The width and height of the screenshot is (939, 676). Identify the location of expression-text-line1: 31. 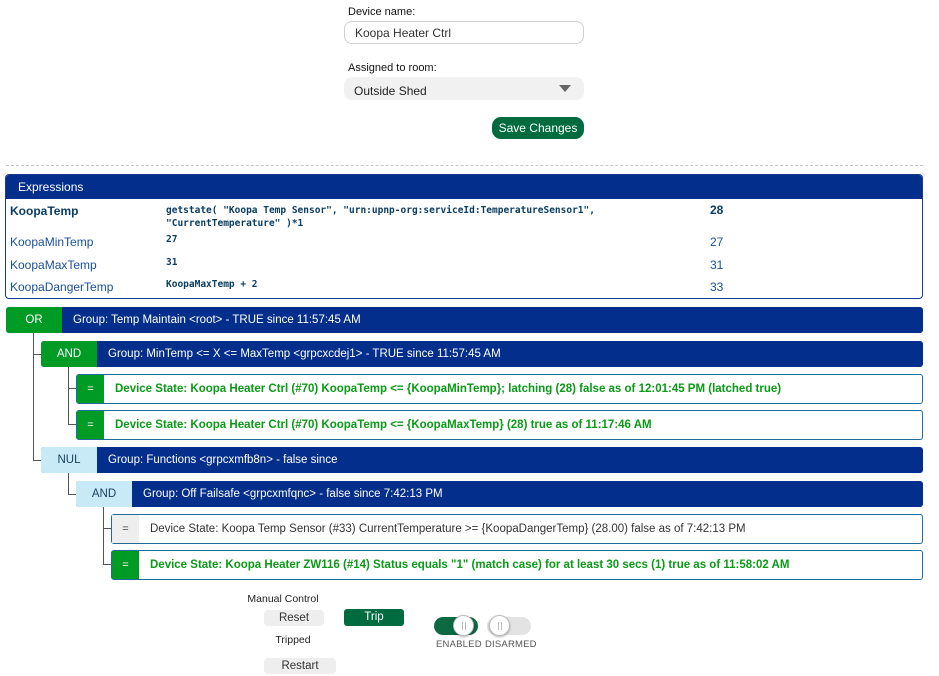
(172, 262).